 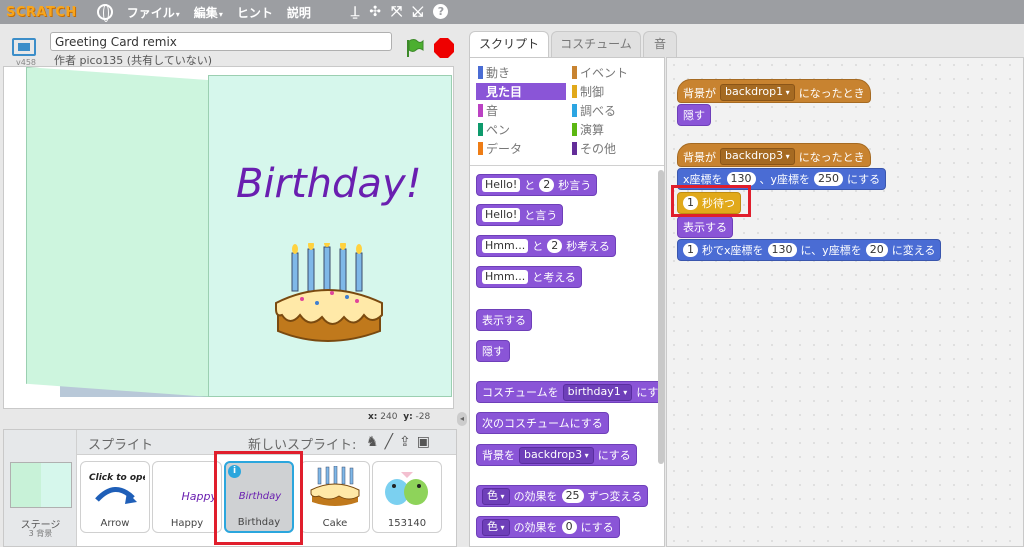 I want to click on help-icon: ?, so click(x=441, y=11).